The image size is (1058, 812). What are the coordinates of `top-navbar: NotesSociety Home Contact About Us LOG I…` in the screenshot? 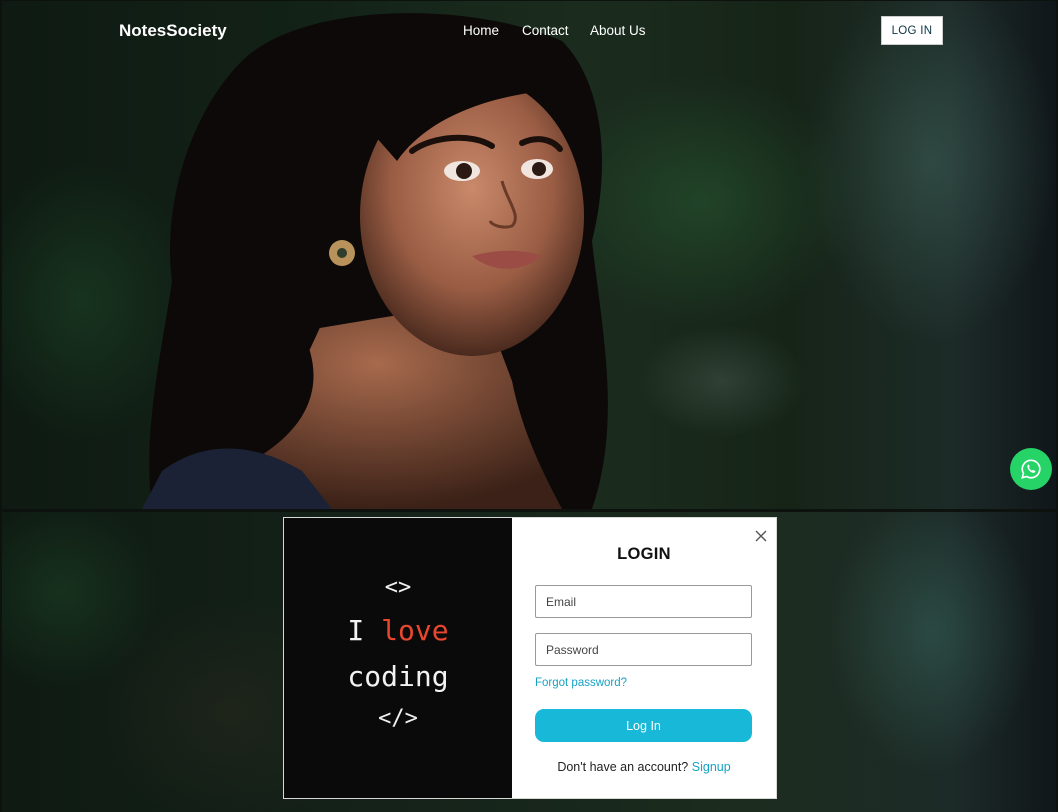 It's located at (529, 32).